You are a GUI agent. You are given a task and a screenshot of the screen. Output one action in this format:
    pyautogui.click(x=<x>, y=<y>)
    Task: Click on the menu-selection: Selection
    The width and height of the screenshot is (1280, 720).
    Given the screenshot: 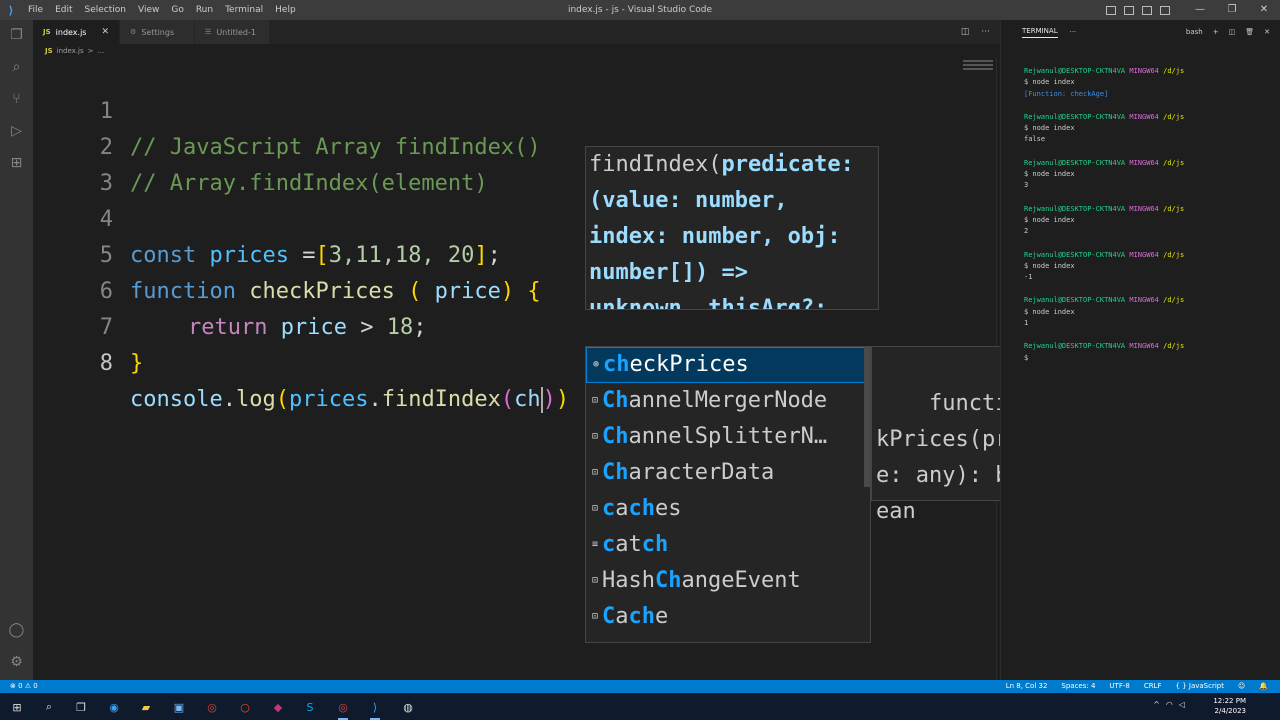 What is the action you would take?
    pyautogui.click(x=105, y=10)
    